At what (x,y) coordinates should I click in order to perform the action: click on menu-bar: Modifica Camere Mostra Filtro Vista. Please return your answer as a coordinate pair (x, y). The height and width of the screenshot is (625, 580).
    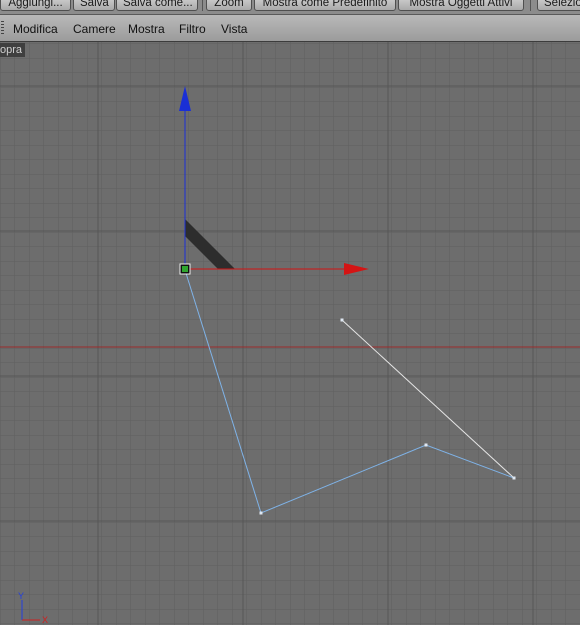
    Looking at the image, I should click on (290, 28).